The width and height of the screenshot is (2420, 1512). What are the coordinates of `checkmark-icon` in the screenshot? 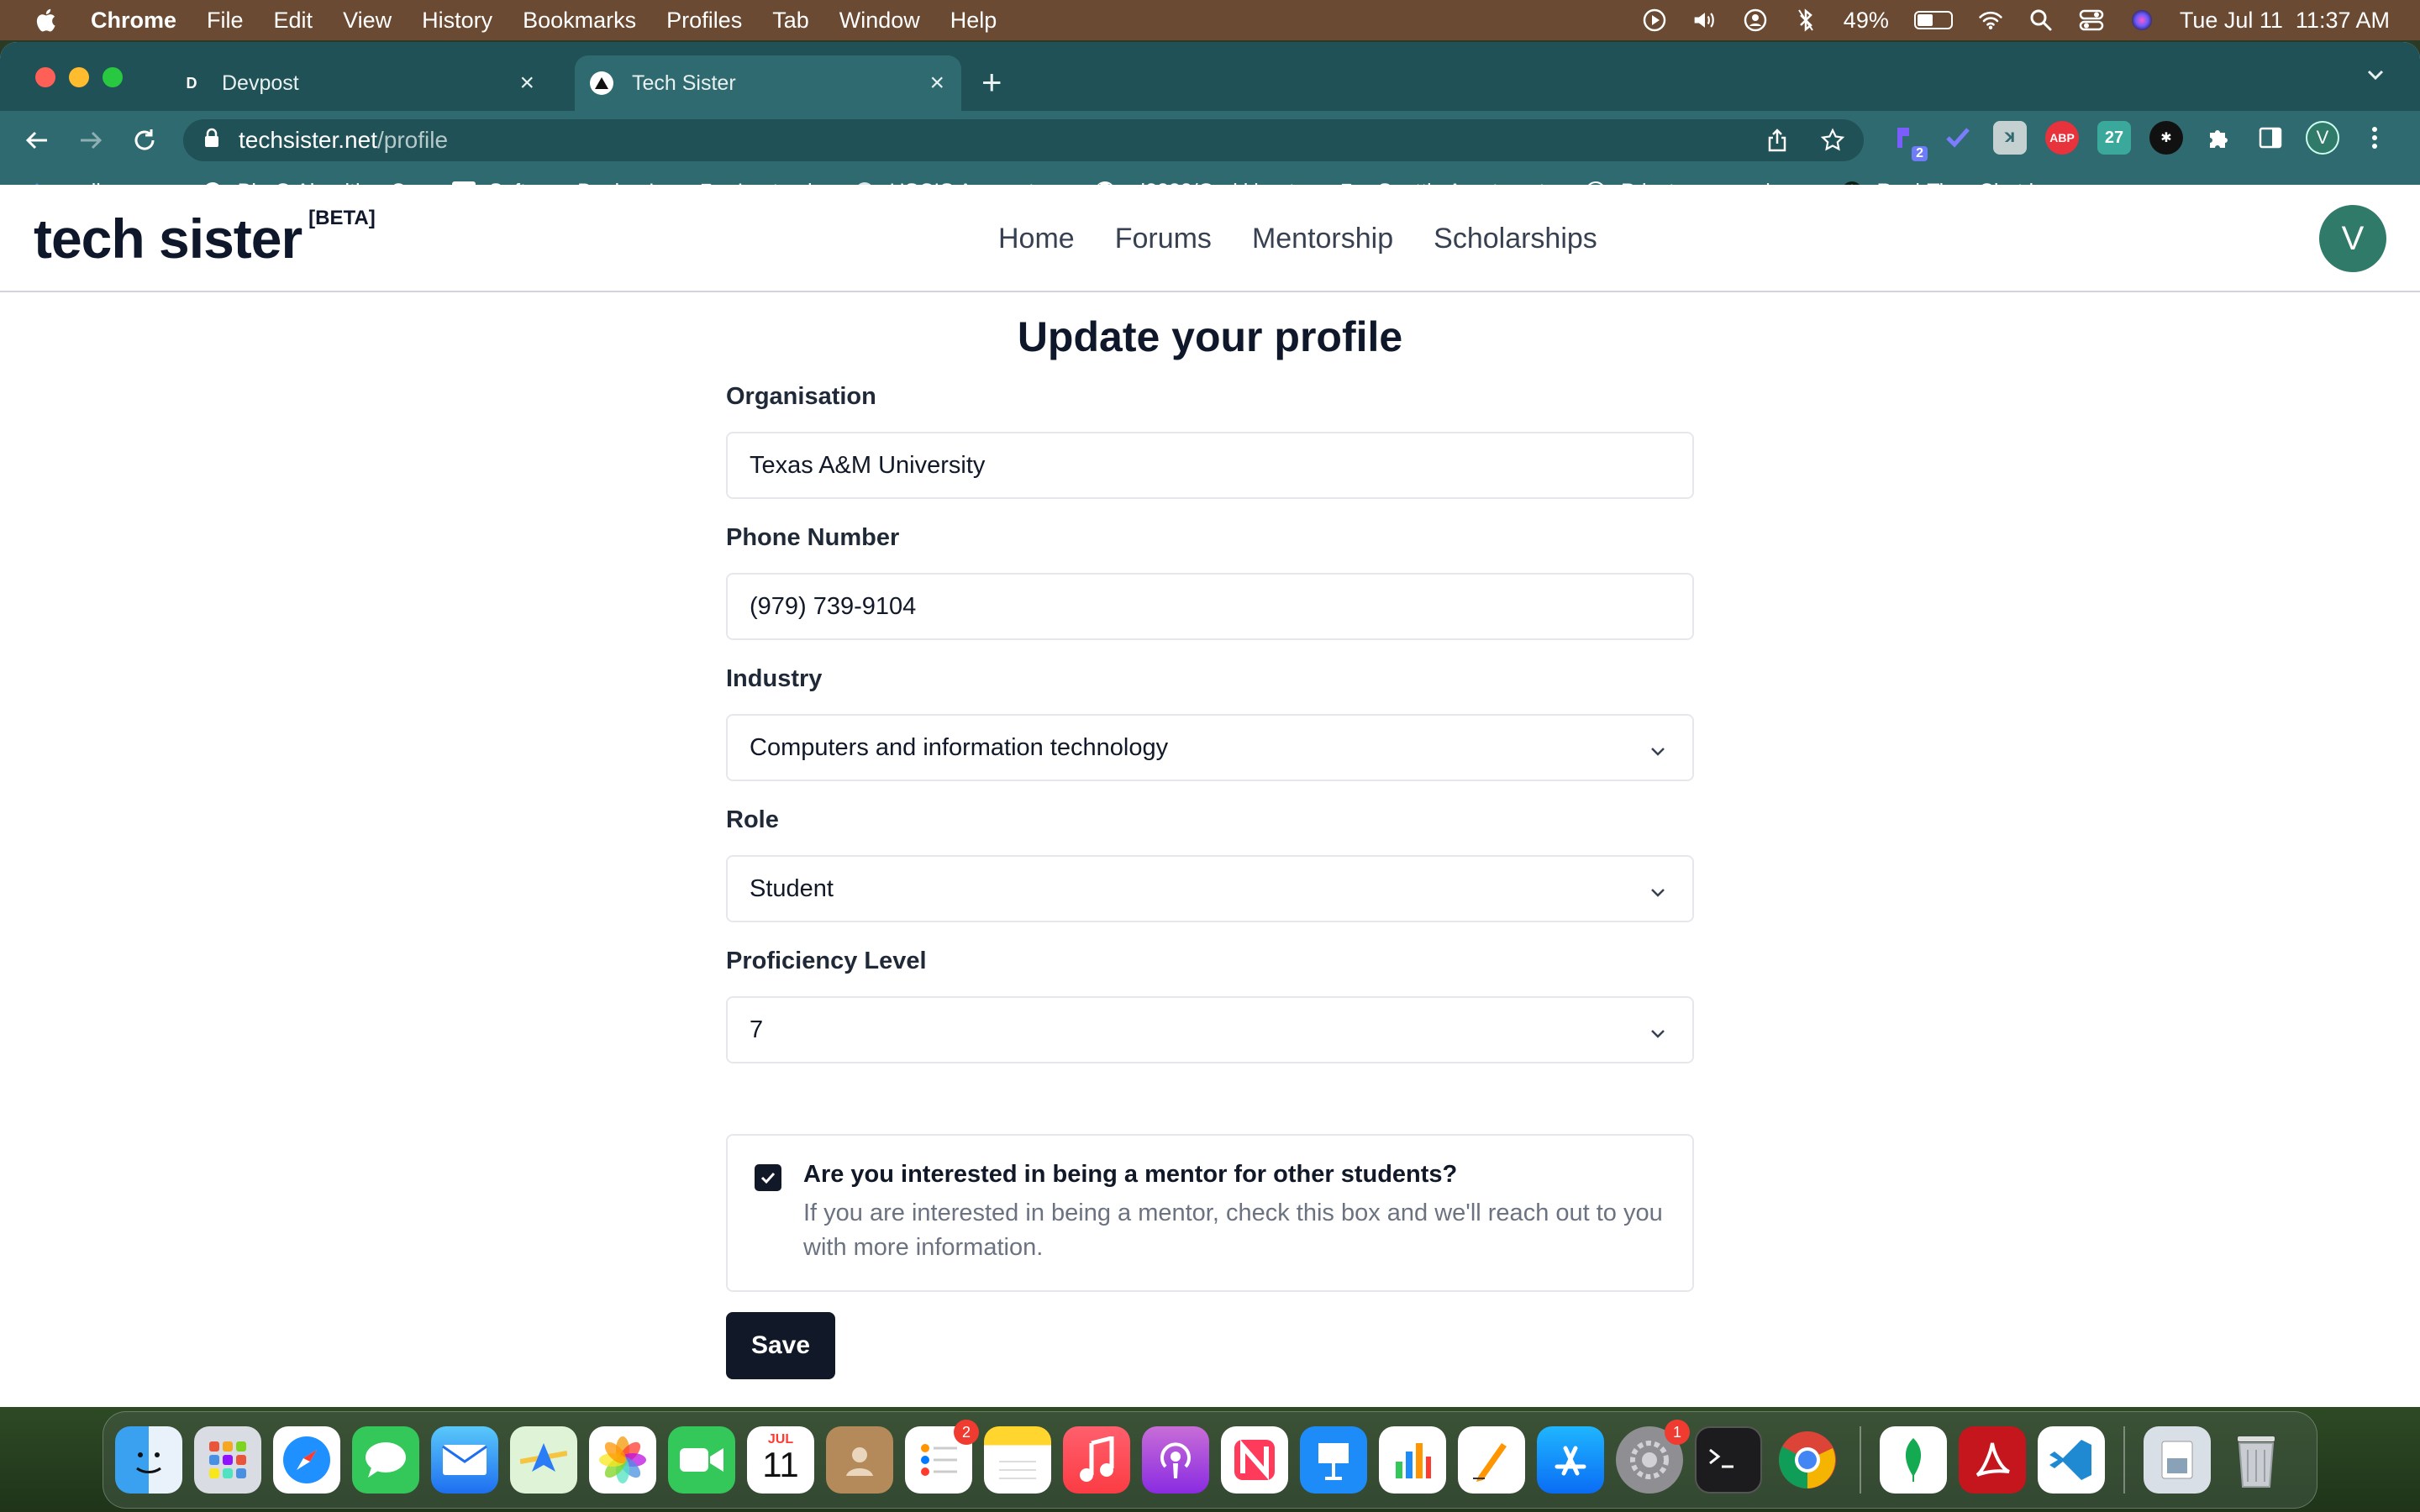 It's located at (768, 1178).